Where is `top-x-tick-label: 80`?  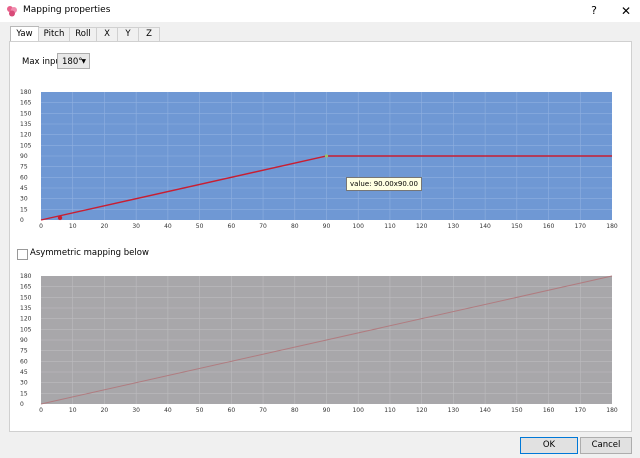
top-x-tick-label: 80 is located at coordinates (295, 226).